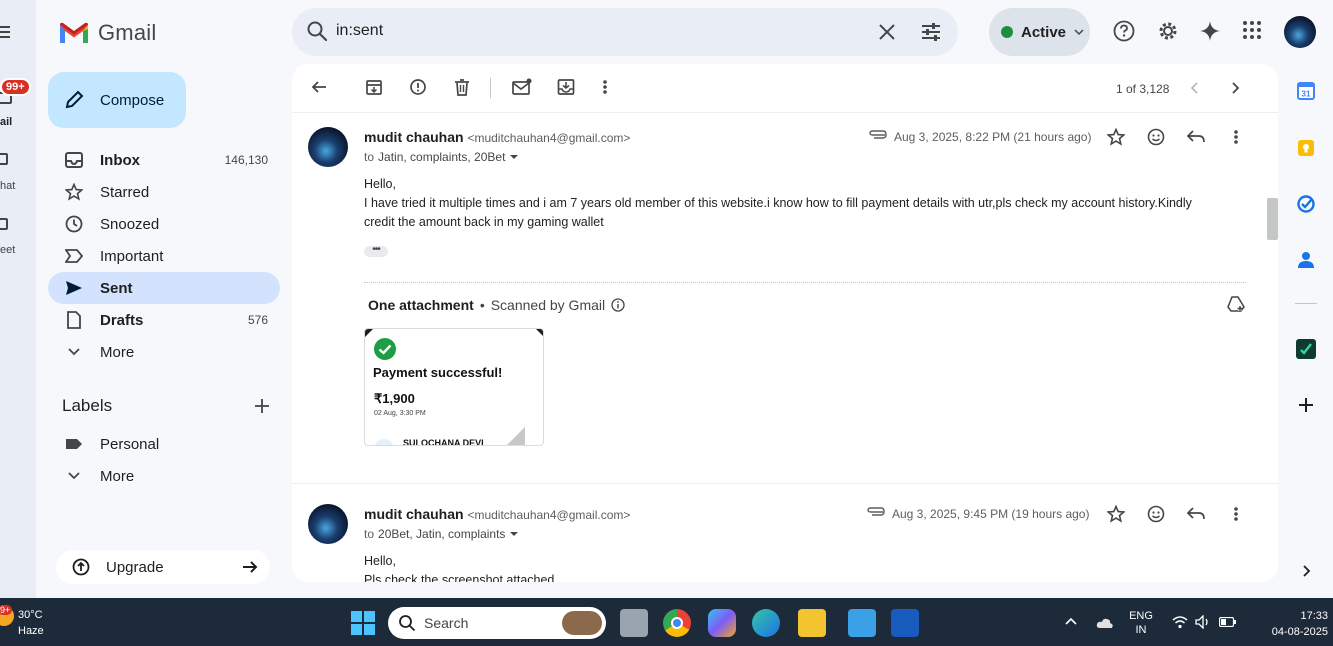 The image size is (1333, 646). Describe the element at coordinates (812, 623) in the screenshot. I see `file-explorer-icon` at that location.